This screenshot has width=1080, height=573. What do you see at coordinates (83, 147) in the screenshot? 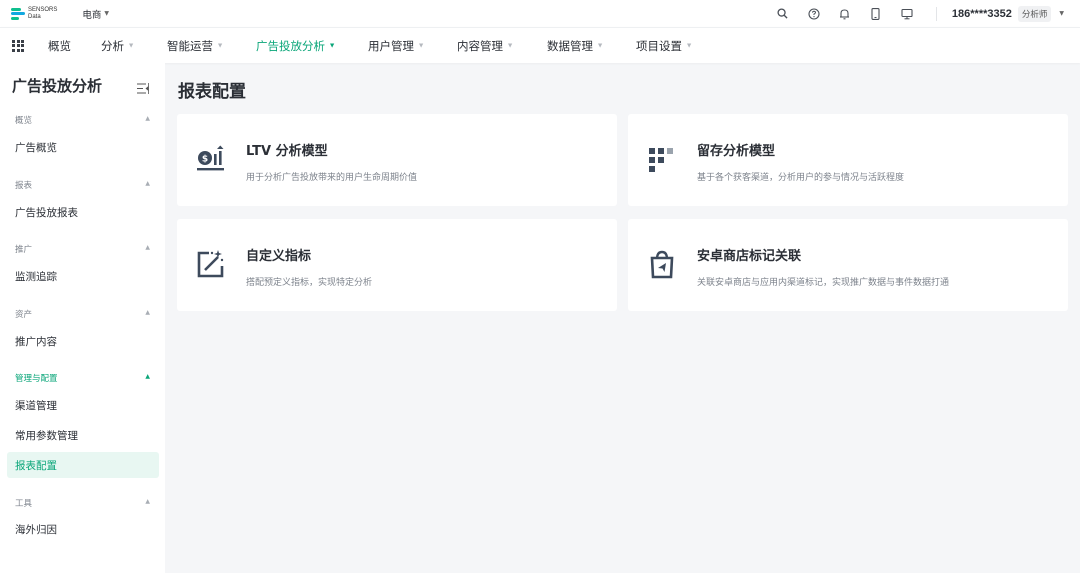
I see `sidebar-item-ad-overview: 广告概览` at bounding box center [83, 147].